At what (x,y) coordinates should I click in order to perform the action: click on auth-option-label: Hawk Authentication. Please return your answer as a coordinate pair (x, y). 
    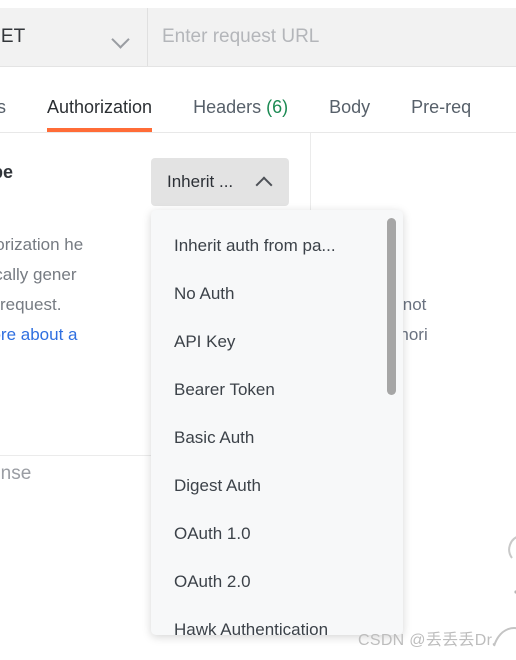
    Looking at the image, I should click on (251, 627).